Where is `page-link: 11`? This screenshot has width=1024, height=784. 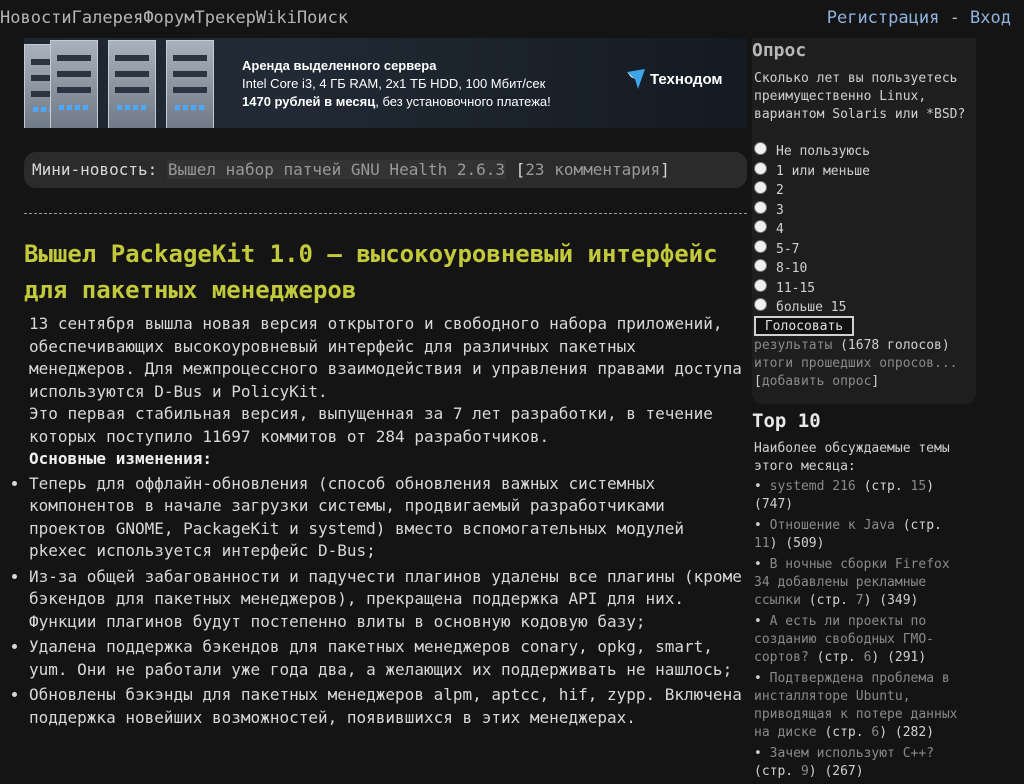
page-link: 11 is located at coordinates (762, 543).